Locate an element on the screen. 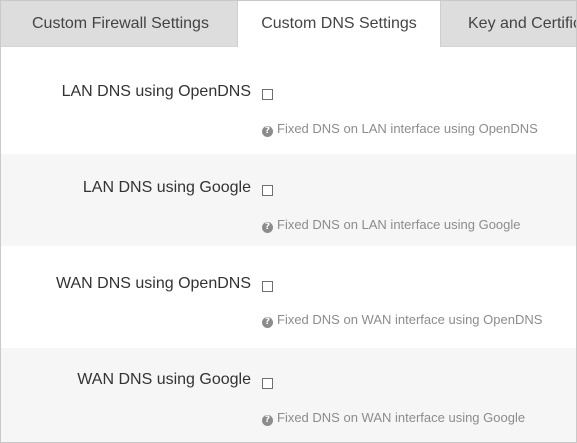 The width and height of the screenshot is (577, 443). tab-custom-dns-settings: Custom DNS Settings is located at coordinates (339, 24).